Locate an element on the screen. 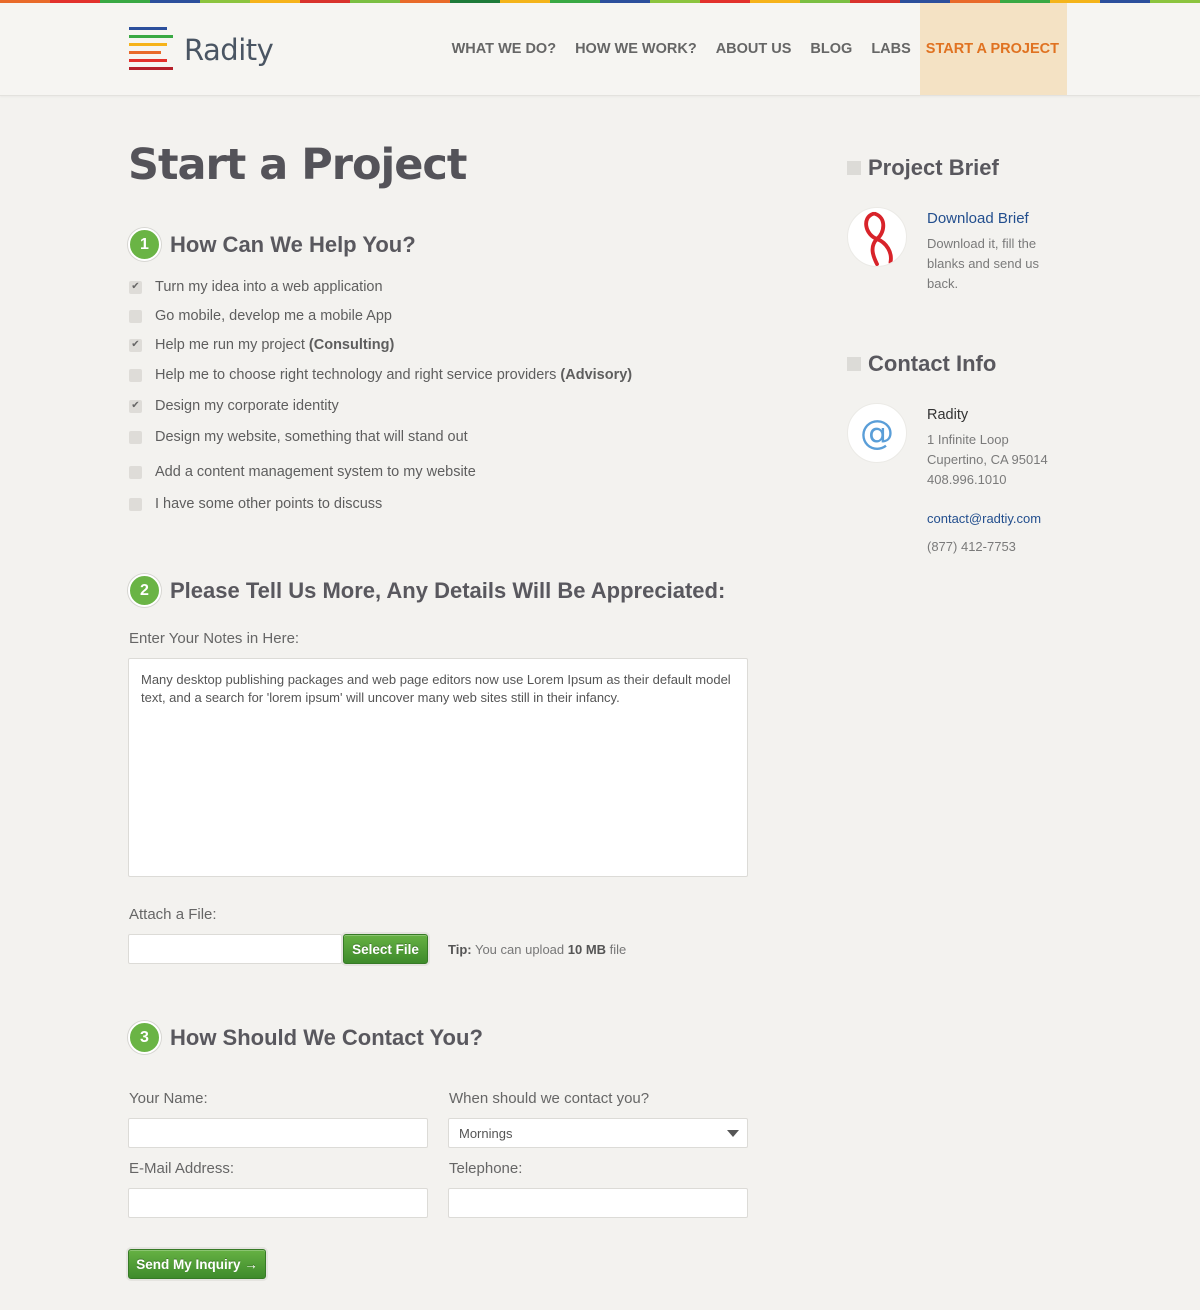 The height and width of the screenshot is (1310, 1200). nav-blog: BLOG is located at coordinates (830, 49).